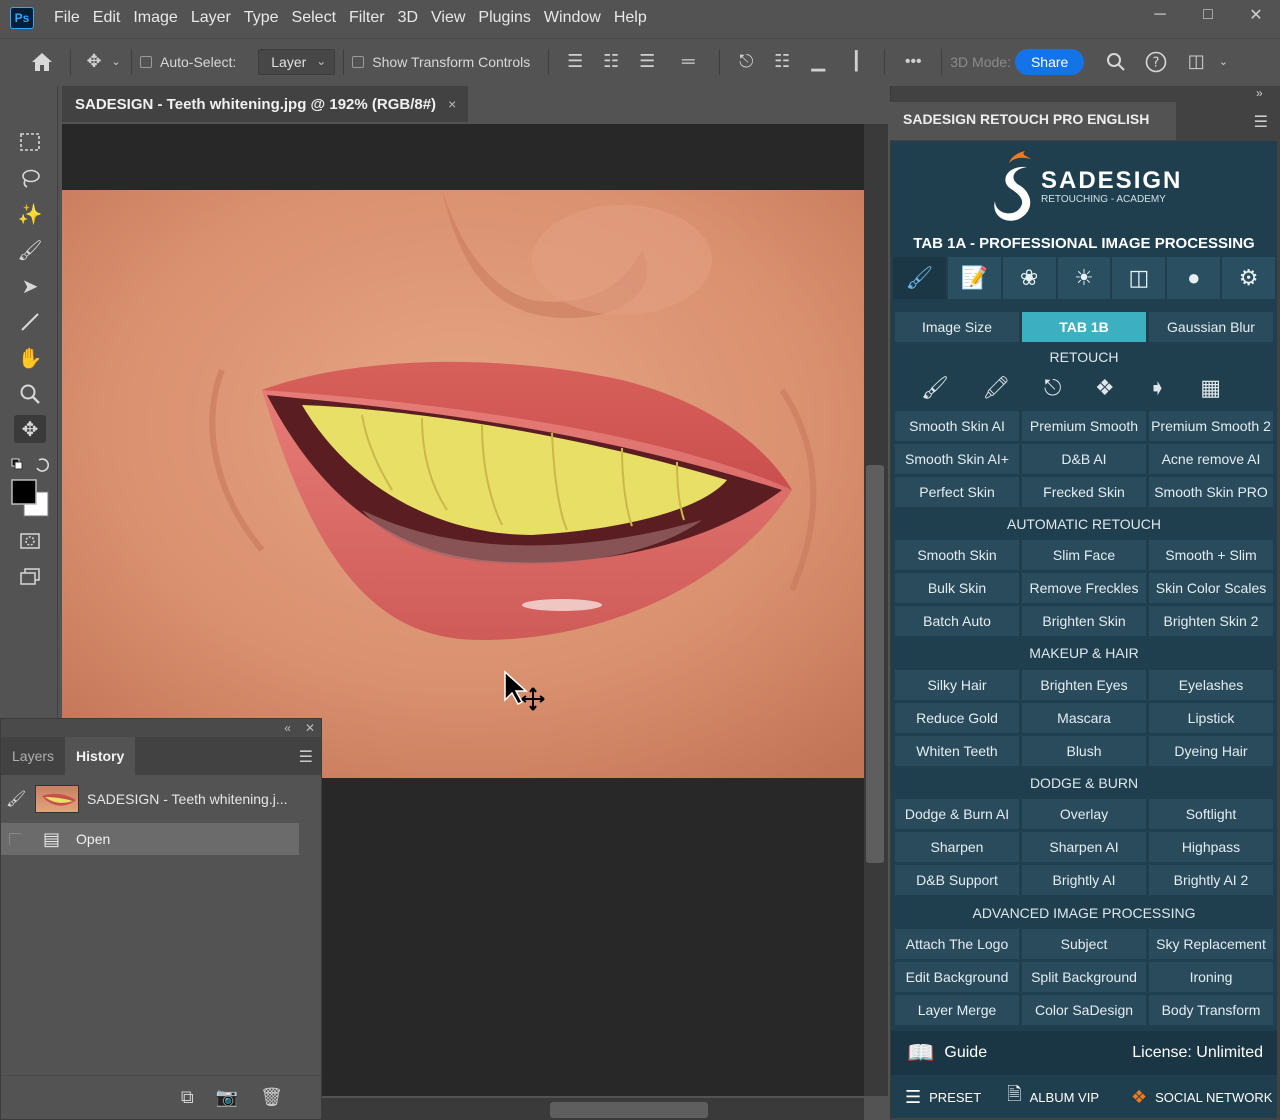 The width and height of the screenshot is (1280, 1120). I want to click on menu-select: Select, so click(316, 18).